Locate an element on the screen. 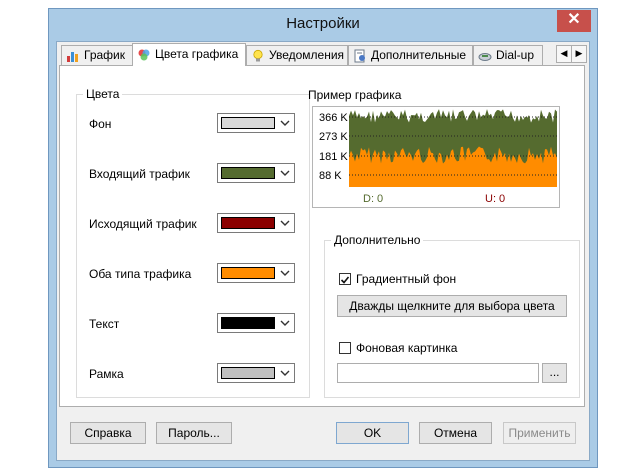 The height and width of the screenshot is (476, 636). tab-label: Уведомления is located at coordinates (307, 55).